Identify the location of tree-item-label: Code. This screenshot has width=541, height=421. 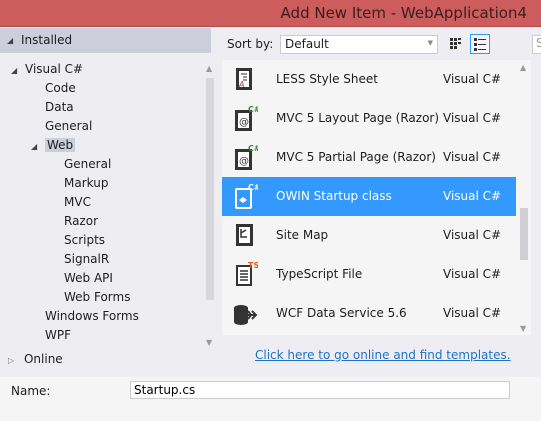
(60, 88).